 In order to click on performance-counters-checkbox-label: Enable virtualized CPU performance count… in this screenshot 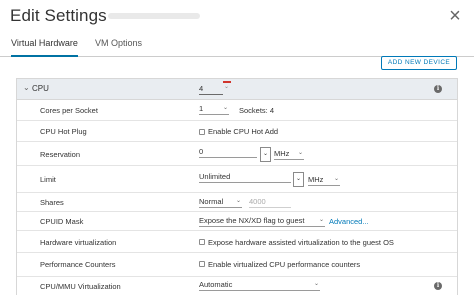, I will do `click(284, 265)`.